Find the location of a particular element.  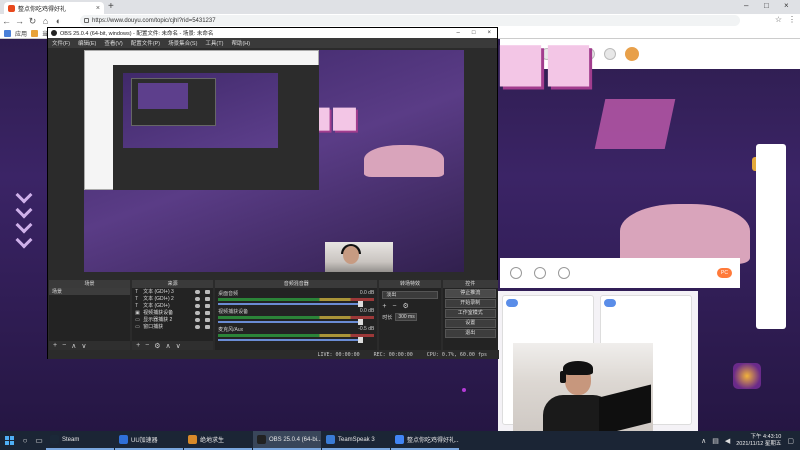

banner-title-graphic: ■■ is located at coordinates (544, 61).